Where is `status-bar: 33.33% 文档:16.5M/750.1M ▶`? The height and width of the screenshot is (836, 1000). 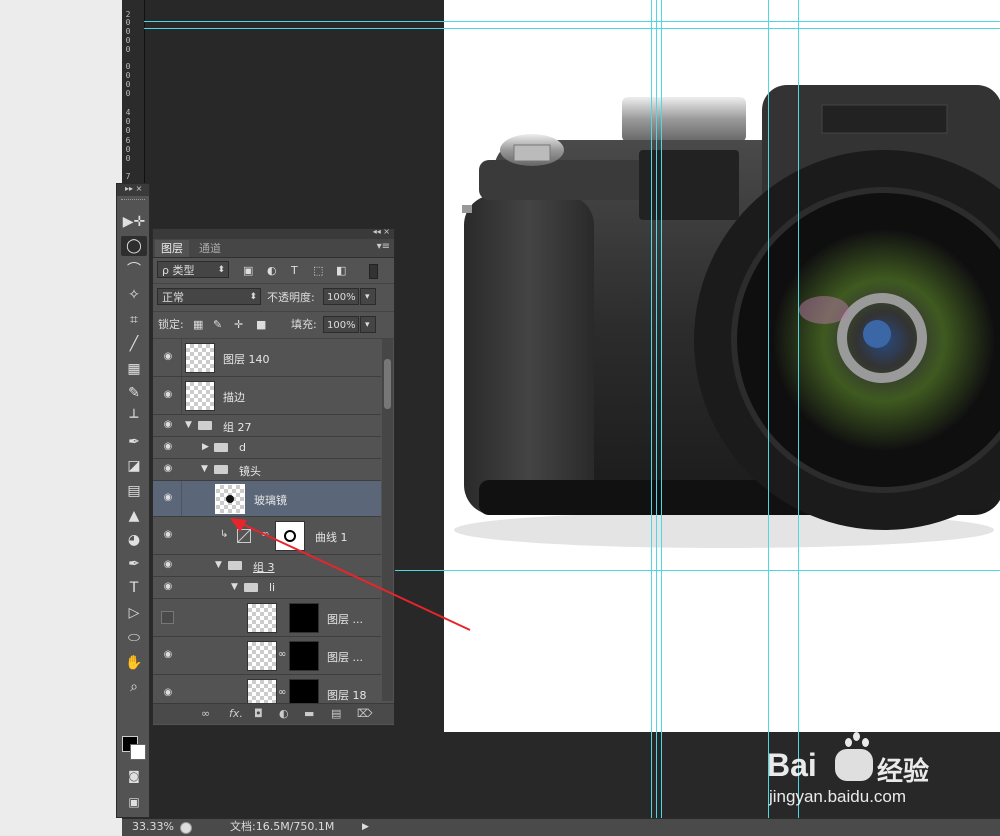 status-bar: 33.33% 文档:16.5M/750.1M ▶ is located at coordinates (561, 827).